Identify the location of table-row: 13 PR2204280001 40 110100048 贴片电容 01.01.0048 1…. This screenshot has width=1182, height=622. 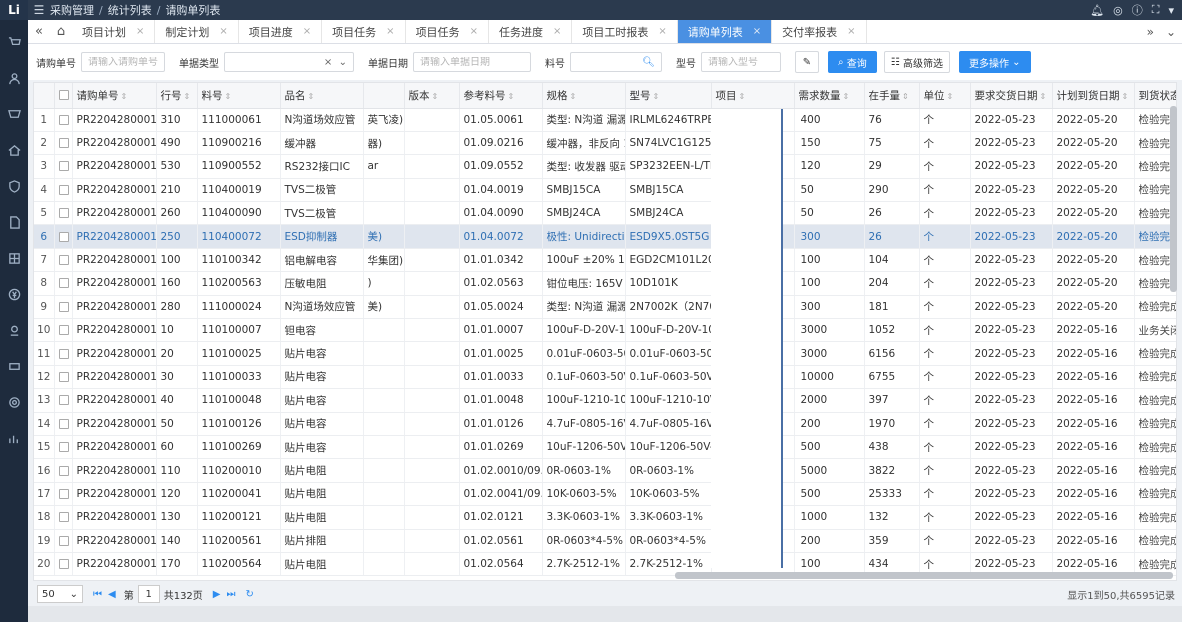
(605, 400).